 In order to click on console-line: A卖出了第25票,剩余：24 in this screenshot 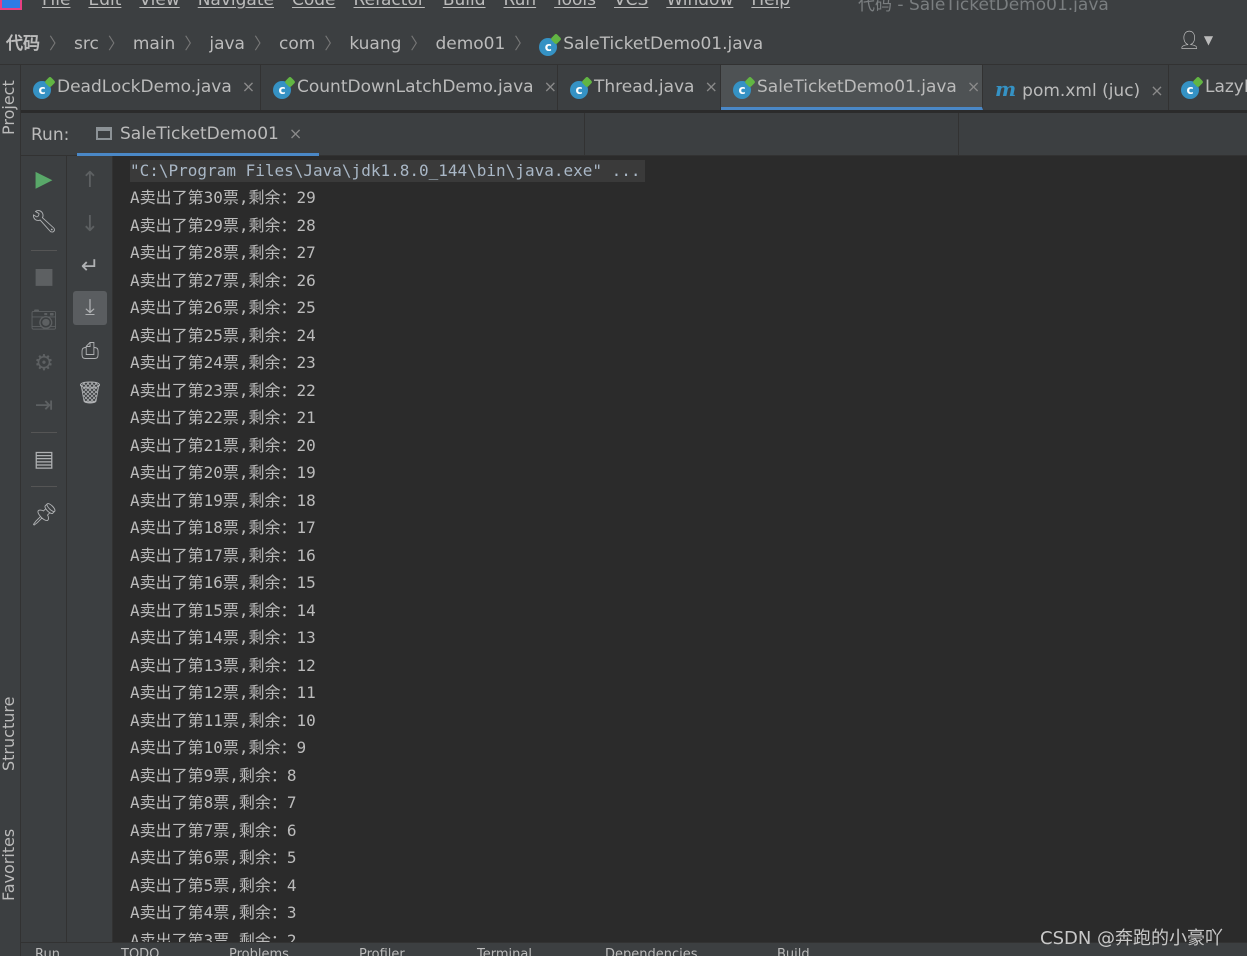, I will do `click(223, 335)`.